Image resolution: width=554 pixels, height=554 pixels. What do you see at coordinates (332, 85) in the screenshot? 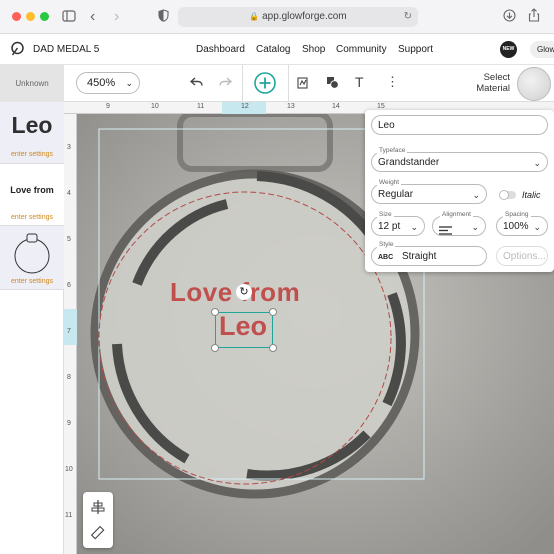
I see `shapes-icon` at bounding box center [332, 85].